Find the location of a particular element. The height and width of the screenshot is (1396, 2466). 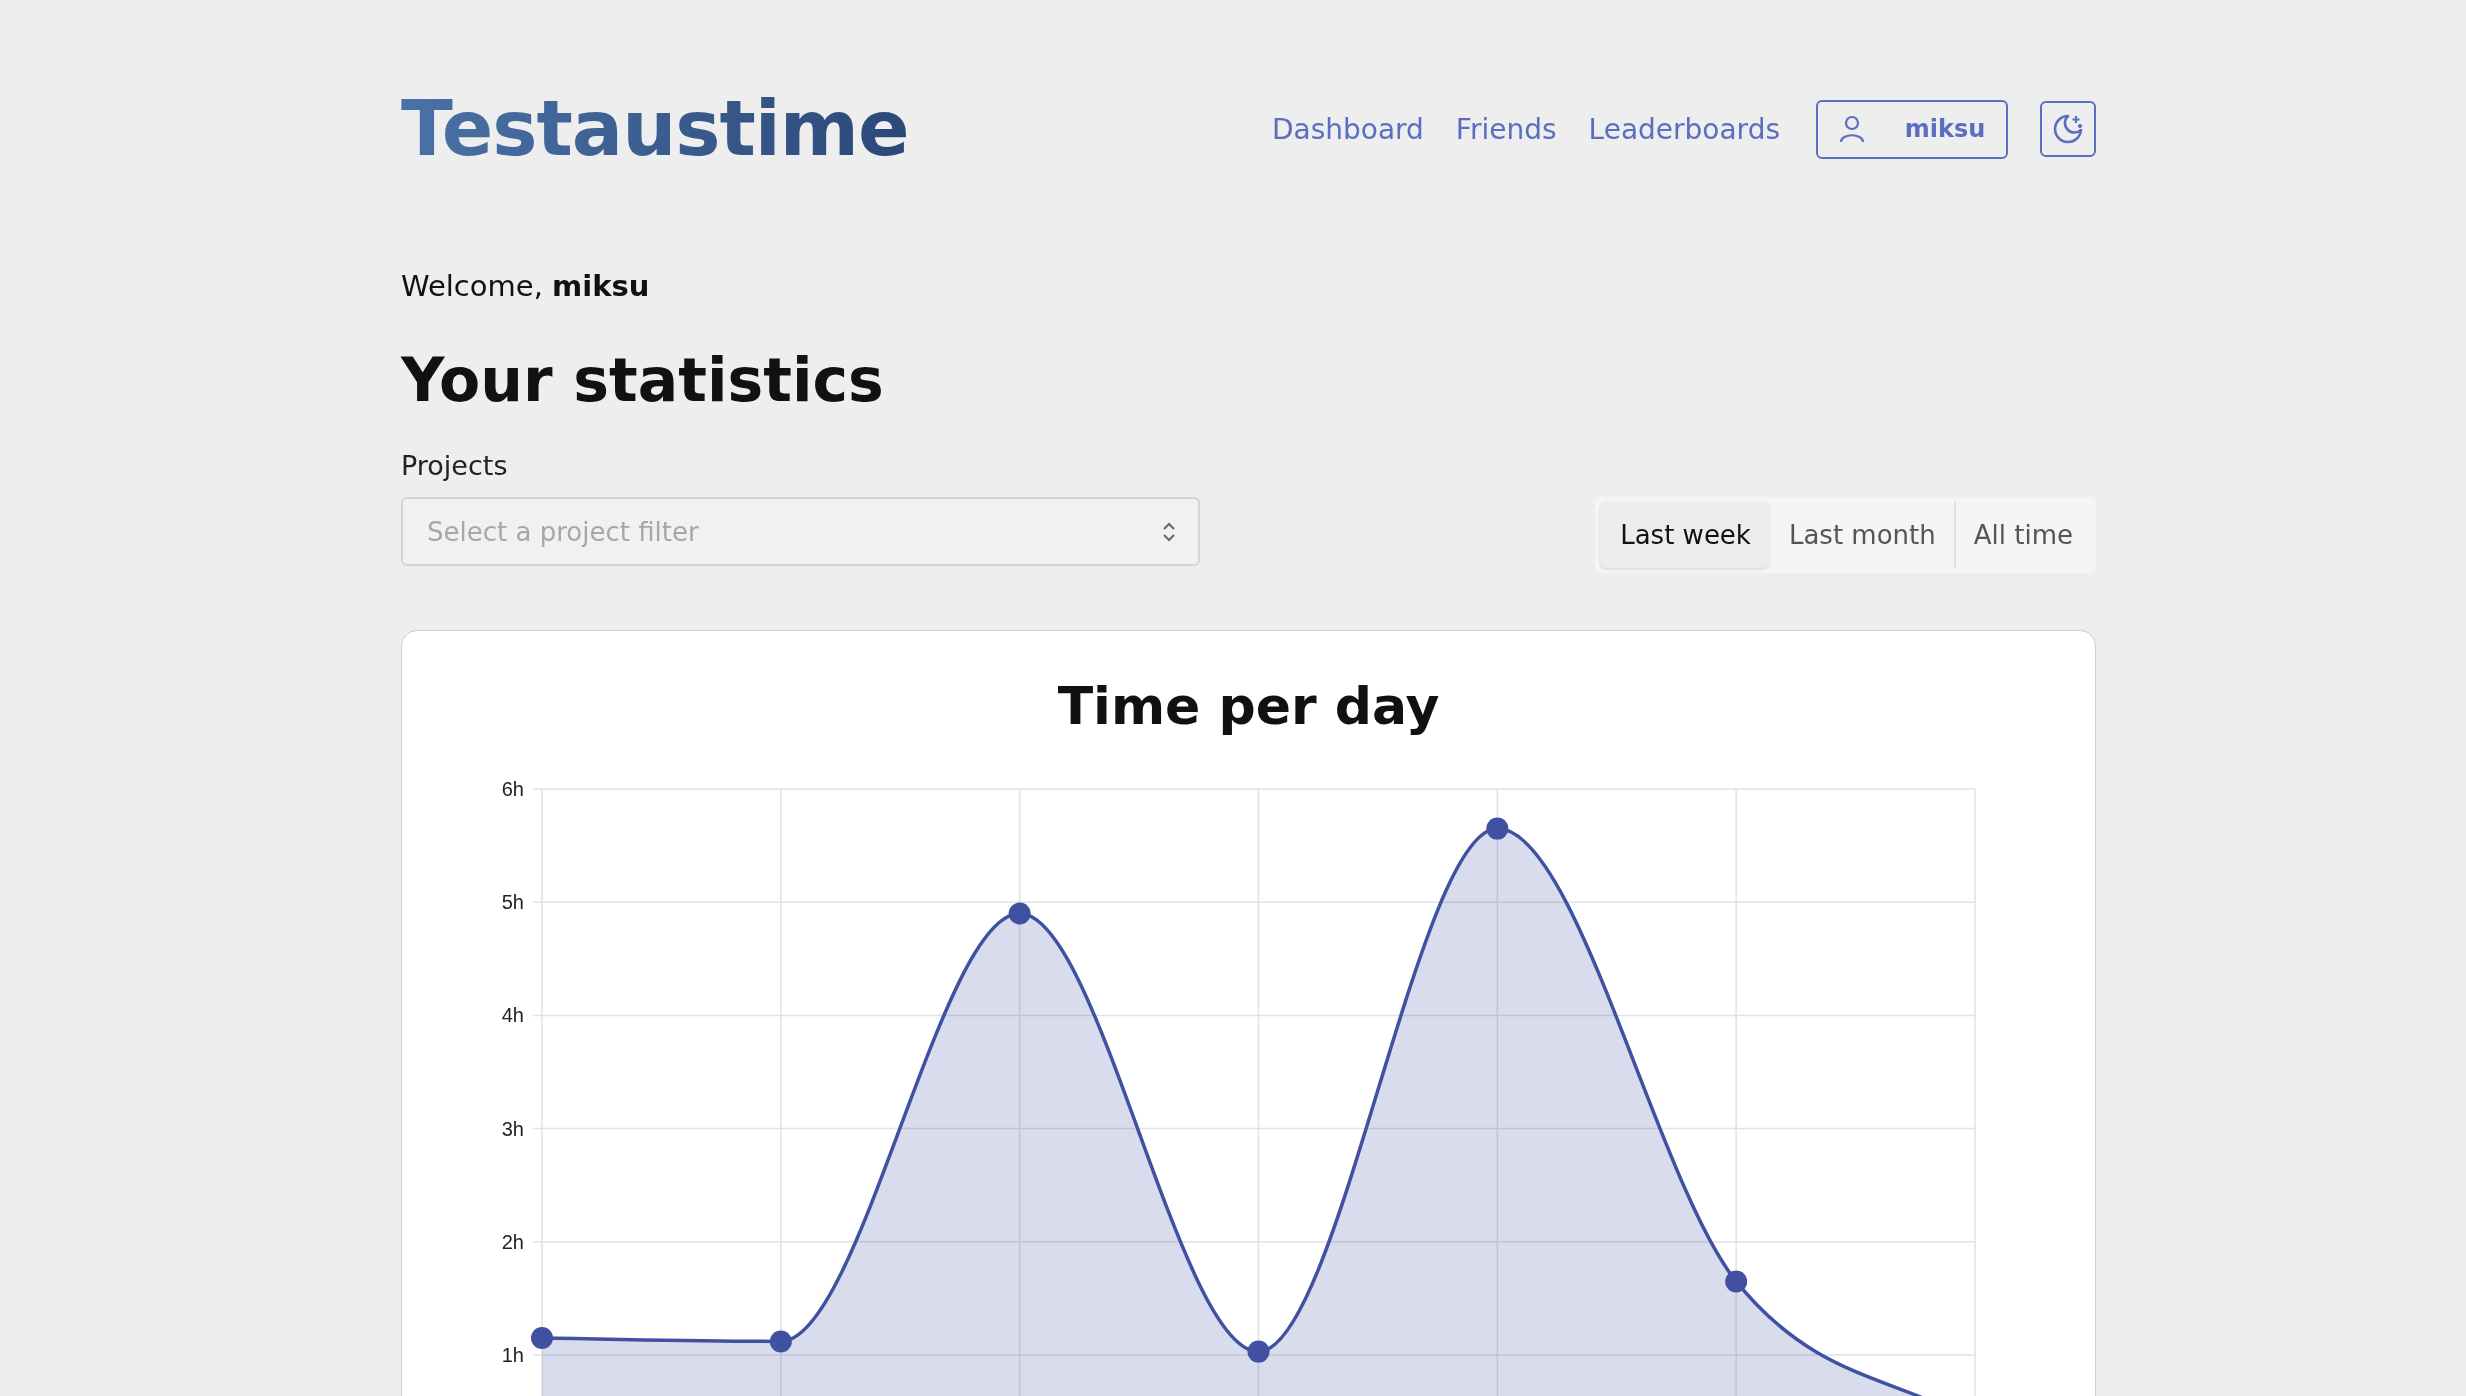

range-tab: All time is located at coordinates (2022, 535).